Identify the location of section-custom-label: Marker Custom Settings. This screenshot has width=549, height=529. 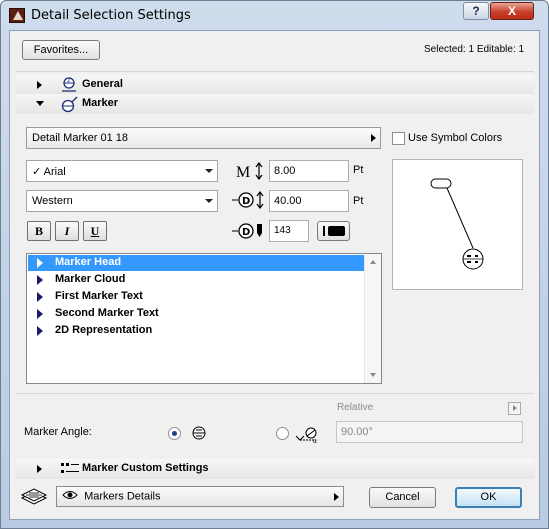
(145, 468).